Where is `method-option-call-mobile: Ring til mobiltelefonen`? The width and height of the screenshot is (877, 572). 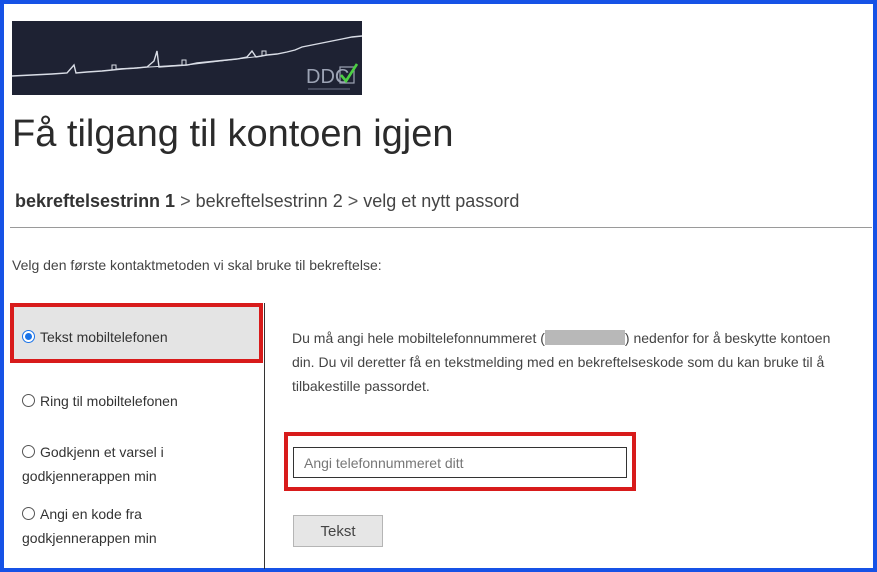 method-option-call-mobile: Ring til mobiltelefonen is located at coordinates (136, 401).